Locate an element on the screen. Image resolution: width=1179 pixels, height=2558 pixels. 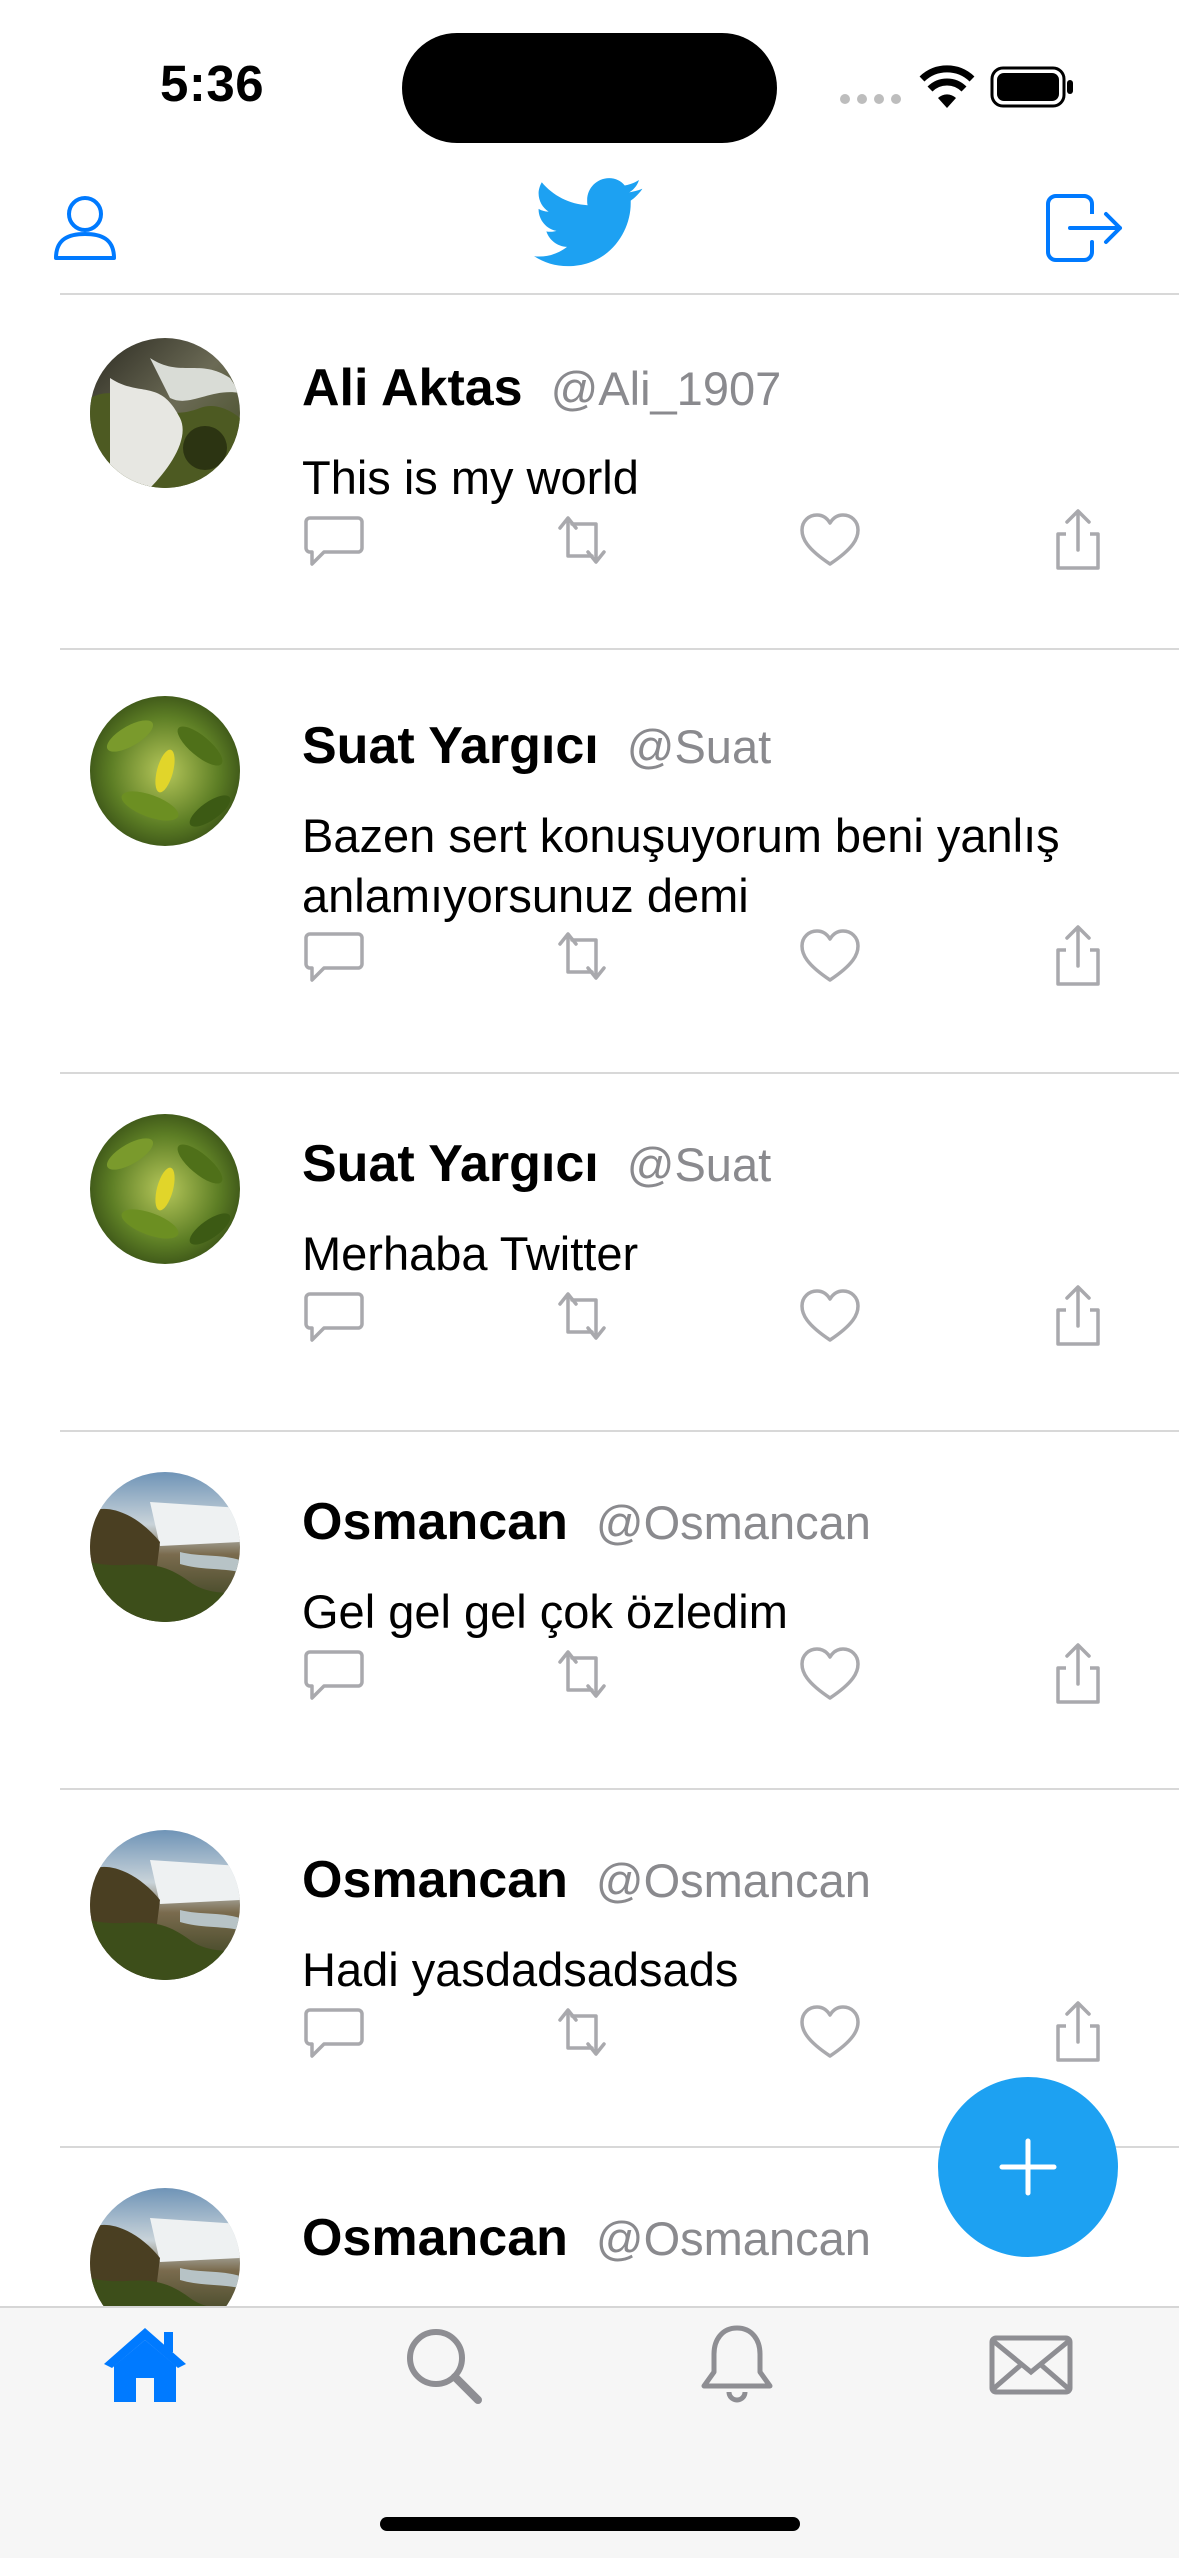
tweet-divider is located at coordinates (619, 649).